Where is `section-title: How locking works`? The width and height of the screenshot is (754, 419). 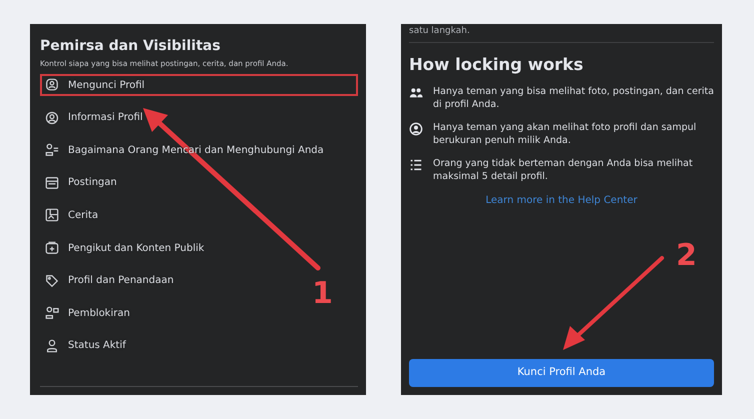
section-title: How locking works is located at coordinates (496, 65).